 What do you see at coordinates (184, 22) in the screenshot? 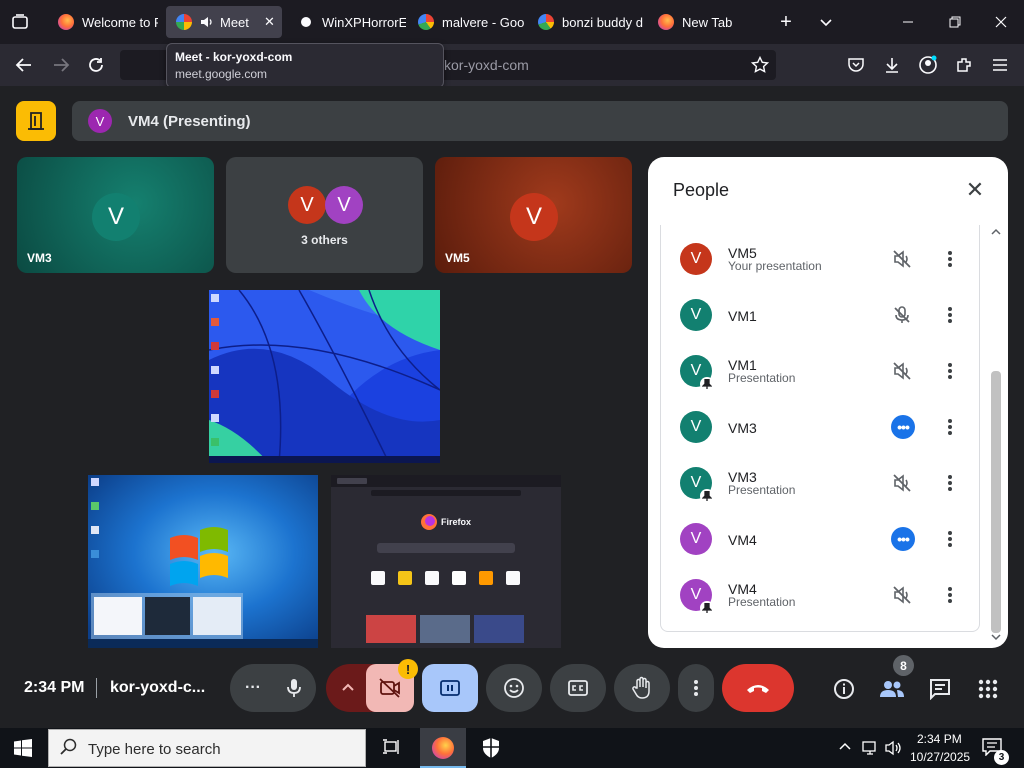
I see `meet-icon` at bounding box center [184, 22].